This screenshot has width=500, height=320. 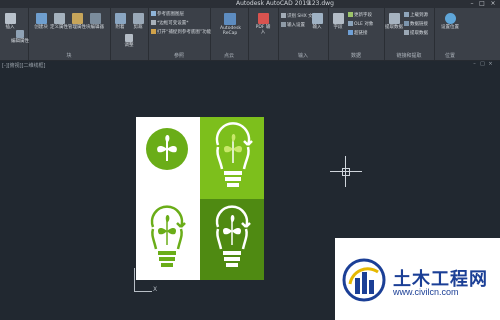 What do you see at coordinates (350, 32) in the screenshot?
I see `hyperlink-icon` at bounding box center [350, 32].